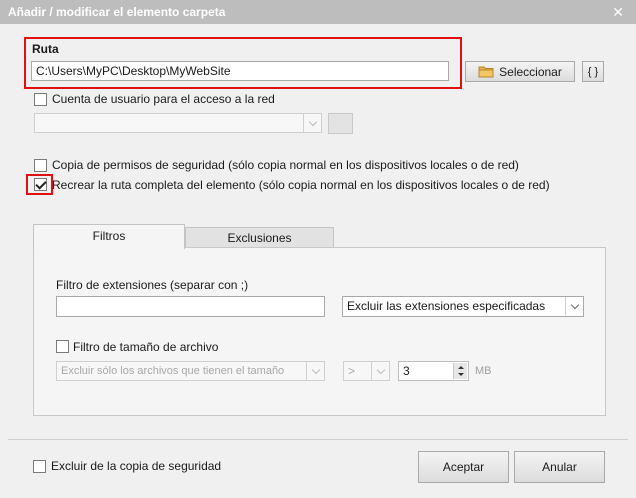  What do you see at coordinates (40, 184) in the screenshot?
I see `recreate-path-checkbox` at bounding box center [40, 184].